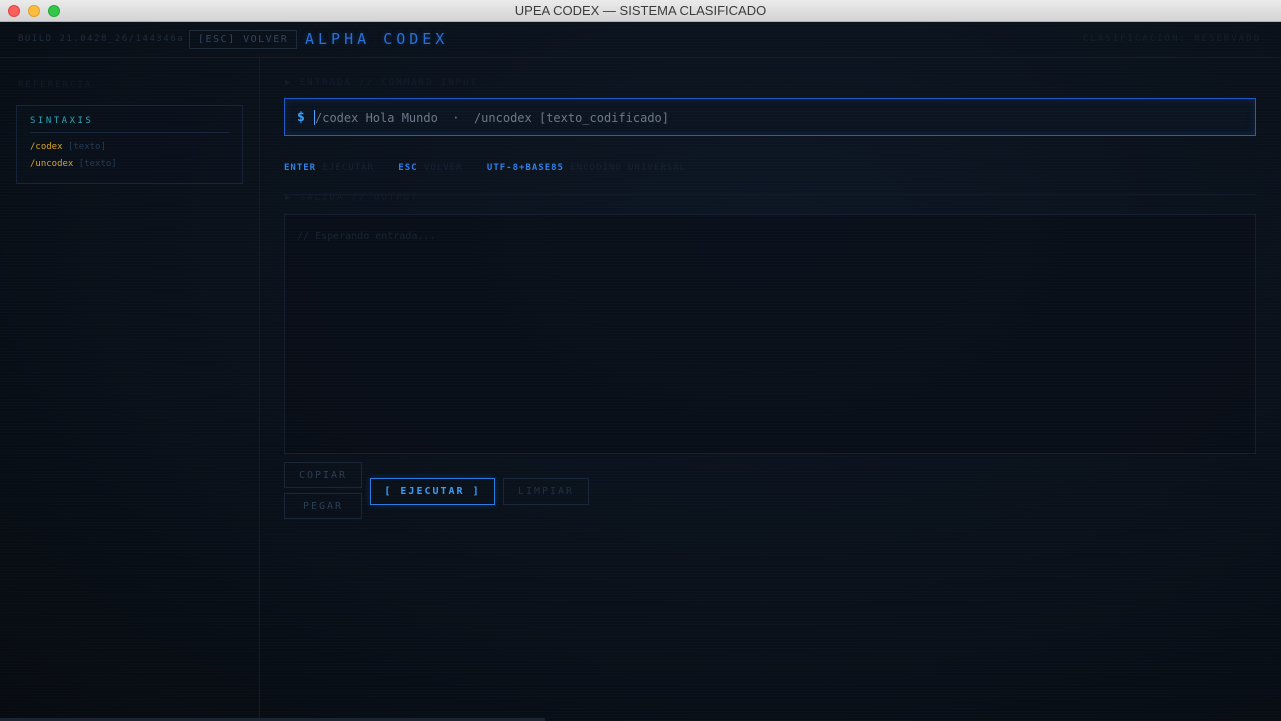 The height and width of the screenshot is (721, 1281). What do you see at coordinates (525, 168) in the screenshot?
I see `hint-key: UTF-8+BASE85` at bounding box center [525, 168].